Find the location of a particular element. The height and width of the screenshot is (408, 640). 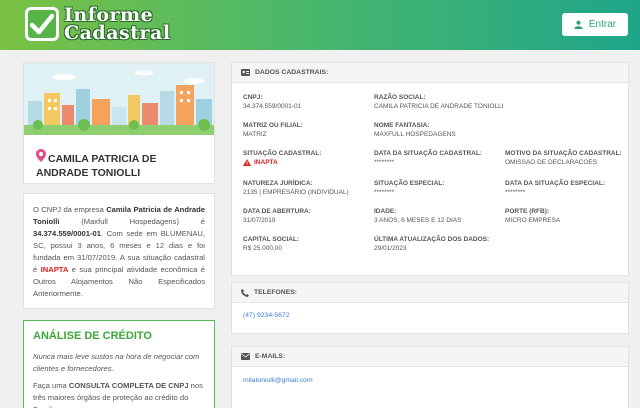

phones-panel: TELEFONES: (47) 9234-5672 is located at coordinates (430, 308).